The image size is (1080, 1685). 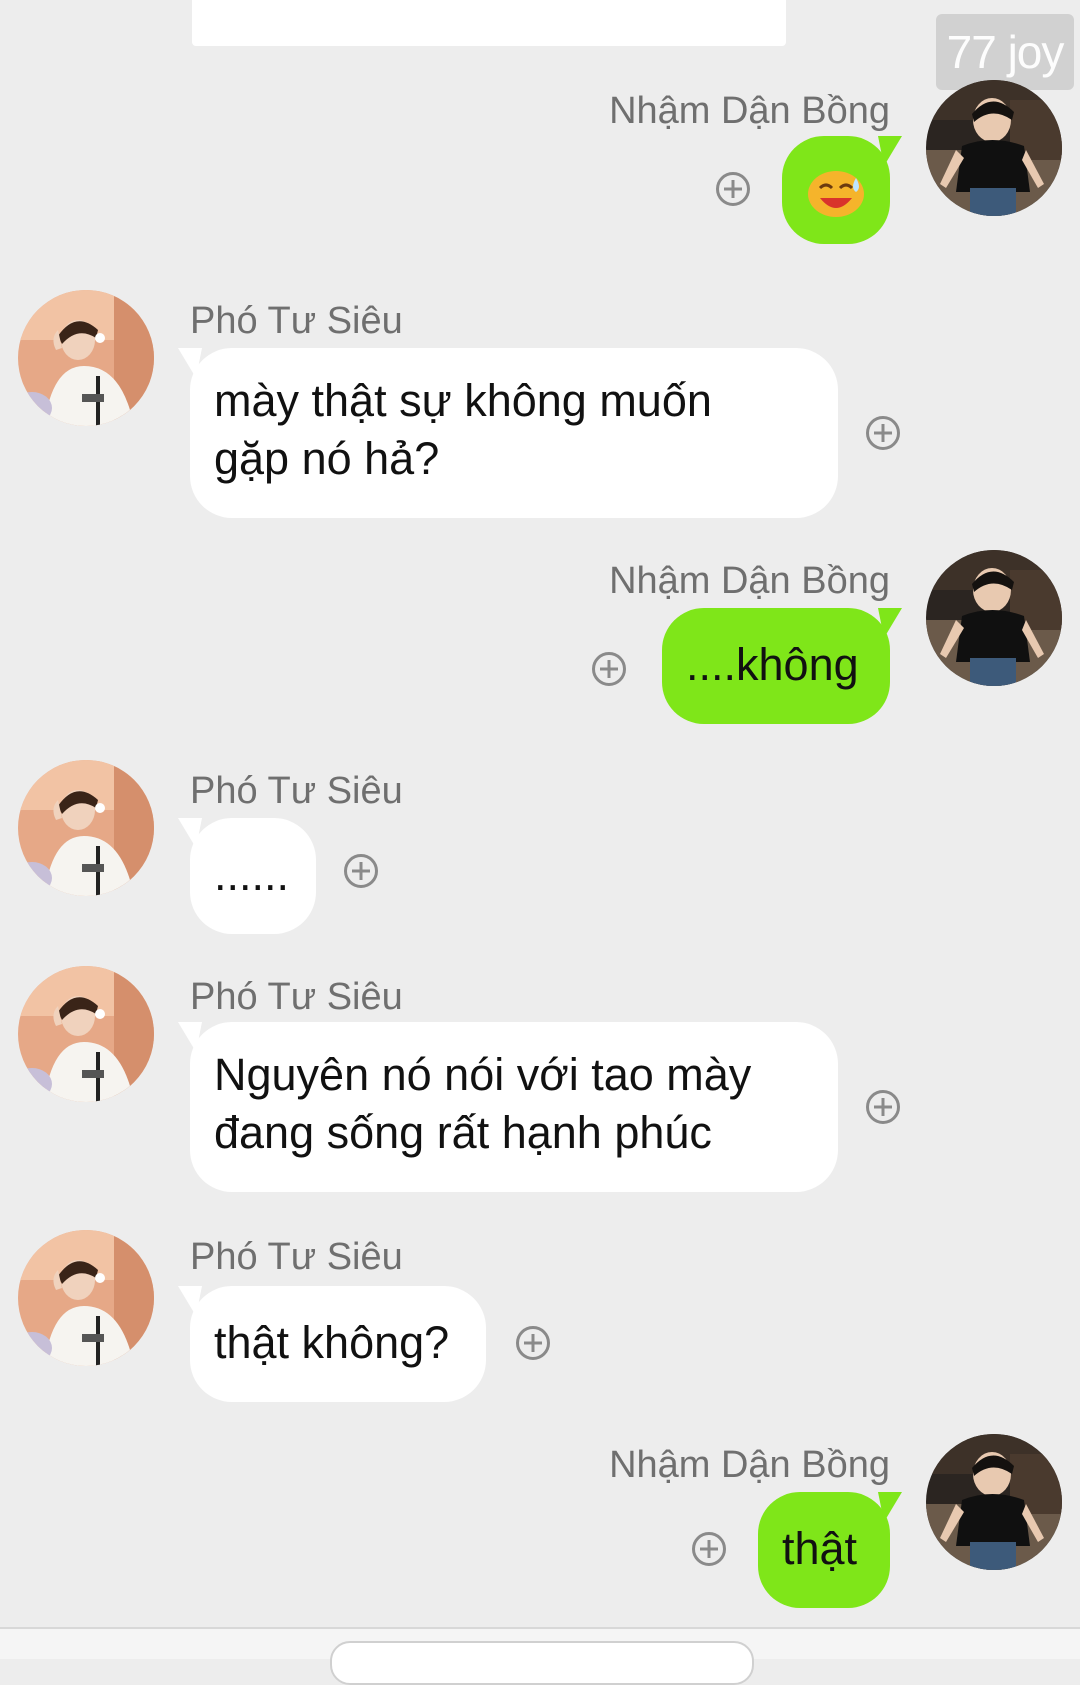 What do you see at coordinates (540, 1320) in the screenshot?
I see `message-row: Phó Tư Siêu thật không?` at bounding box center [540, 1320].